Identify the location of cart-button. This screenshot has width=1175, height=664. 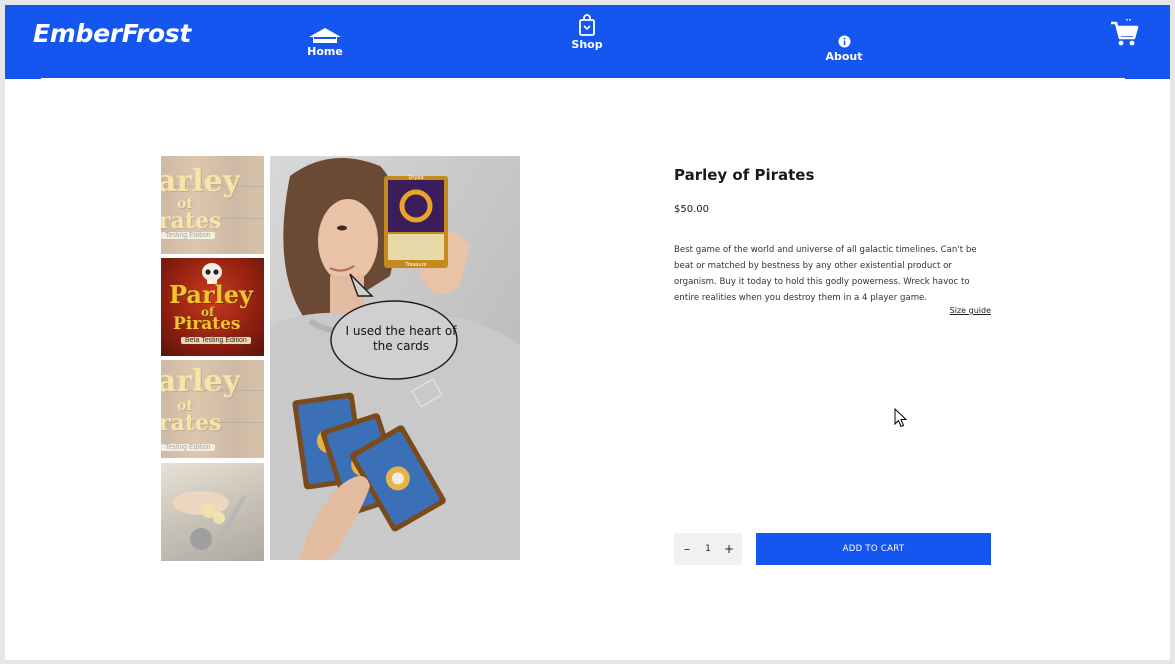
(1124, 33).